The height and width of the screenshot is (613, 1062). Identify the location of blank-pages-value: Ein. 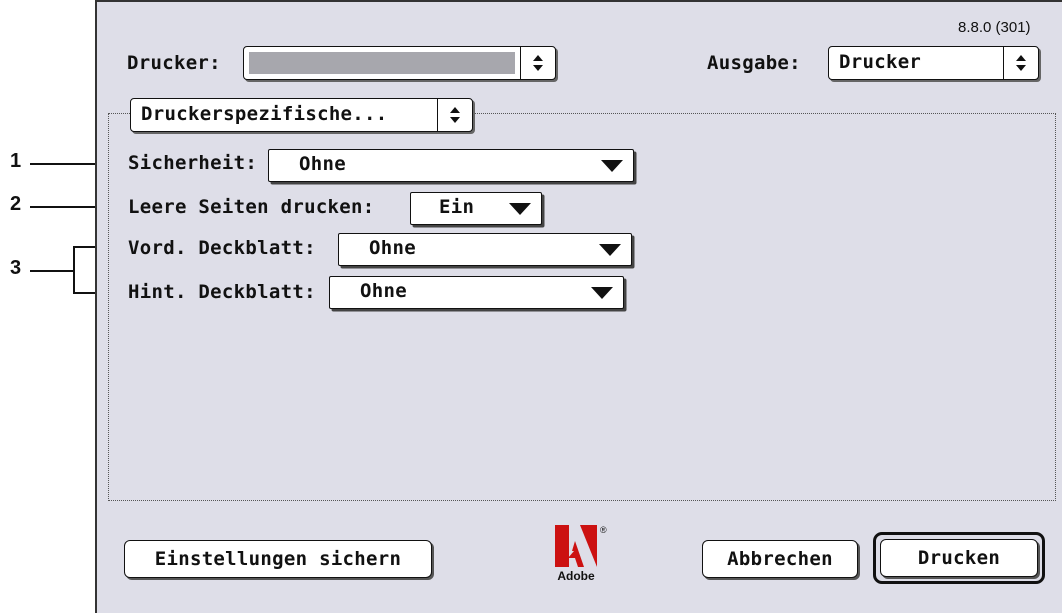
(457, 207).